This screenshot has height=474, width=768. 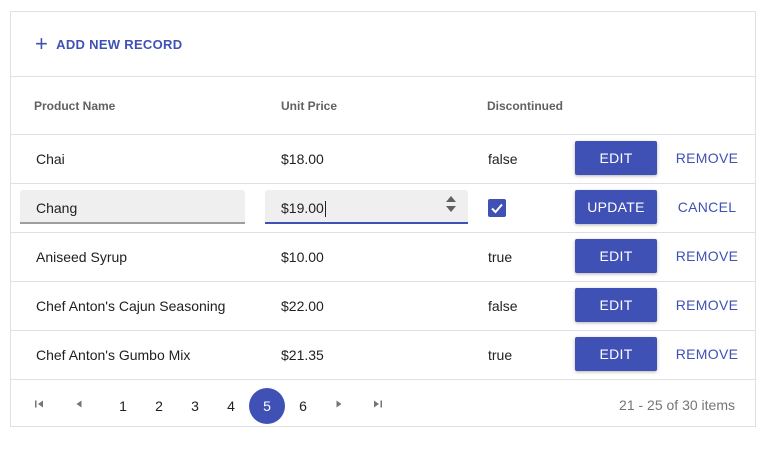 What do you see at coordinates (231, 406) in the screenshot?
I see `page-button-4: 4` at bounding box center [231, 406].